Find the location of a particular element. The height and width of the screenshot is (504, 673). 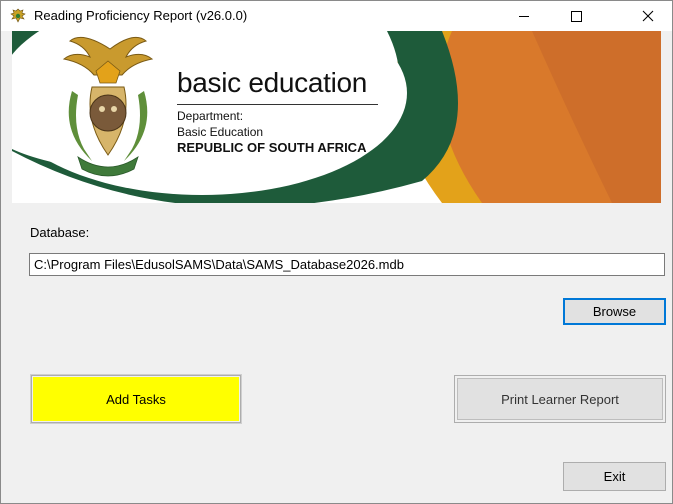

maximize-icon is located at coordinates (576, 16).